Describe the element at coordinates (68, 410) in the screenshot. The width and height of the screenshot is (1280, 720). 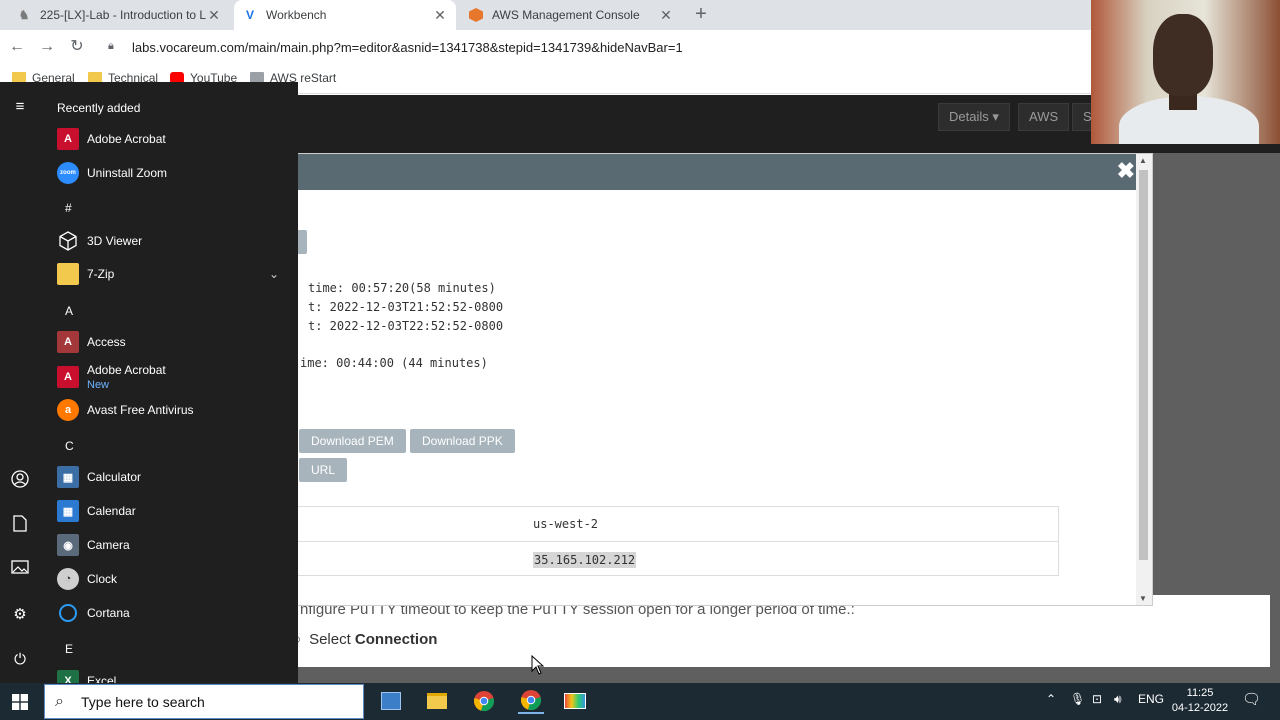
I see `avast-icon: a` at that location.